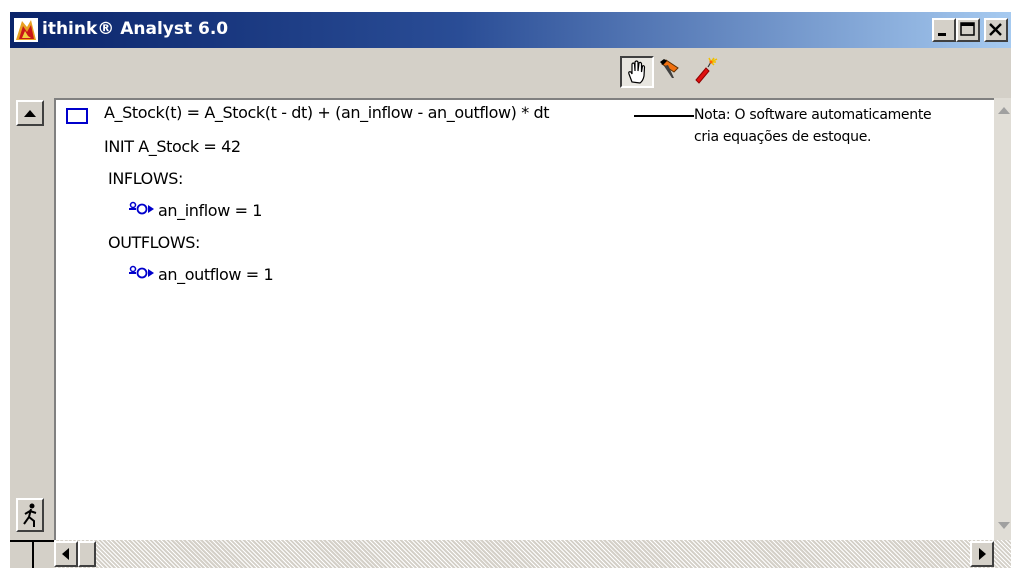 The image size is (1011, 568). What do you see at coordinates (145, 178) in the screenshot?
I see `inflows-header: INFLOWS:` at bounding box center [145, 178].